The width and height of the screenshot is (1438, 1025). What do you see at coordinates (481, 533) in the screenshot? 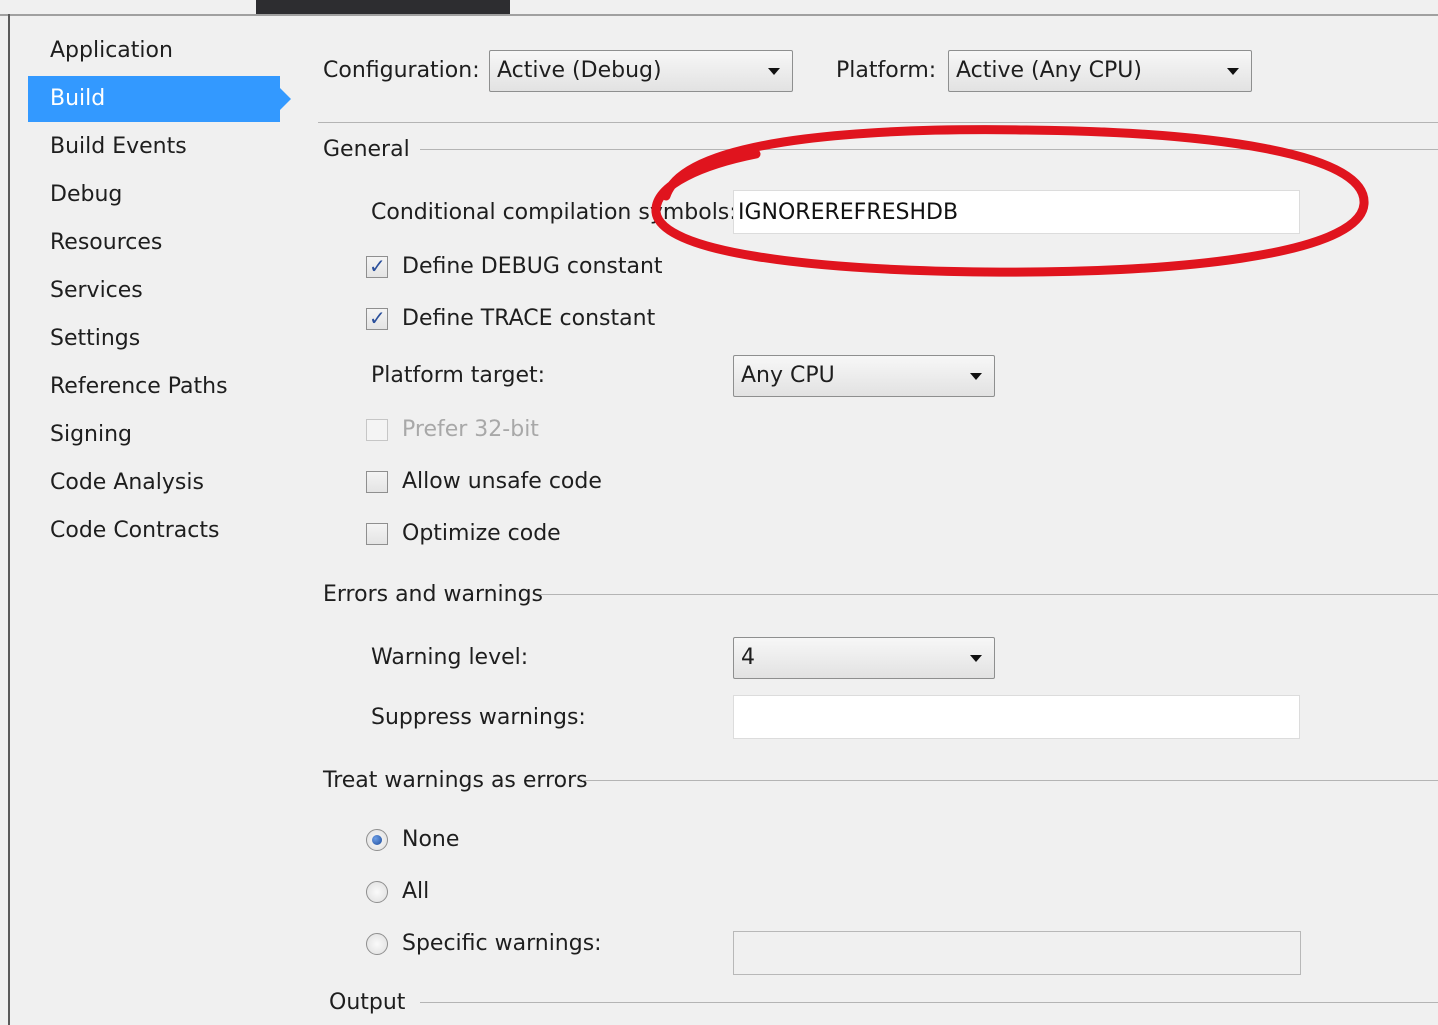
I see `optimize-code-label: Optimize code` at bounding box center [481, 533].